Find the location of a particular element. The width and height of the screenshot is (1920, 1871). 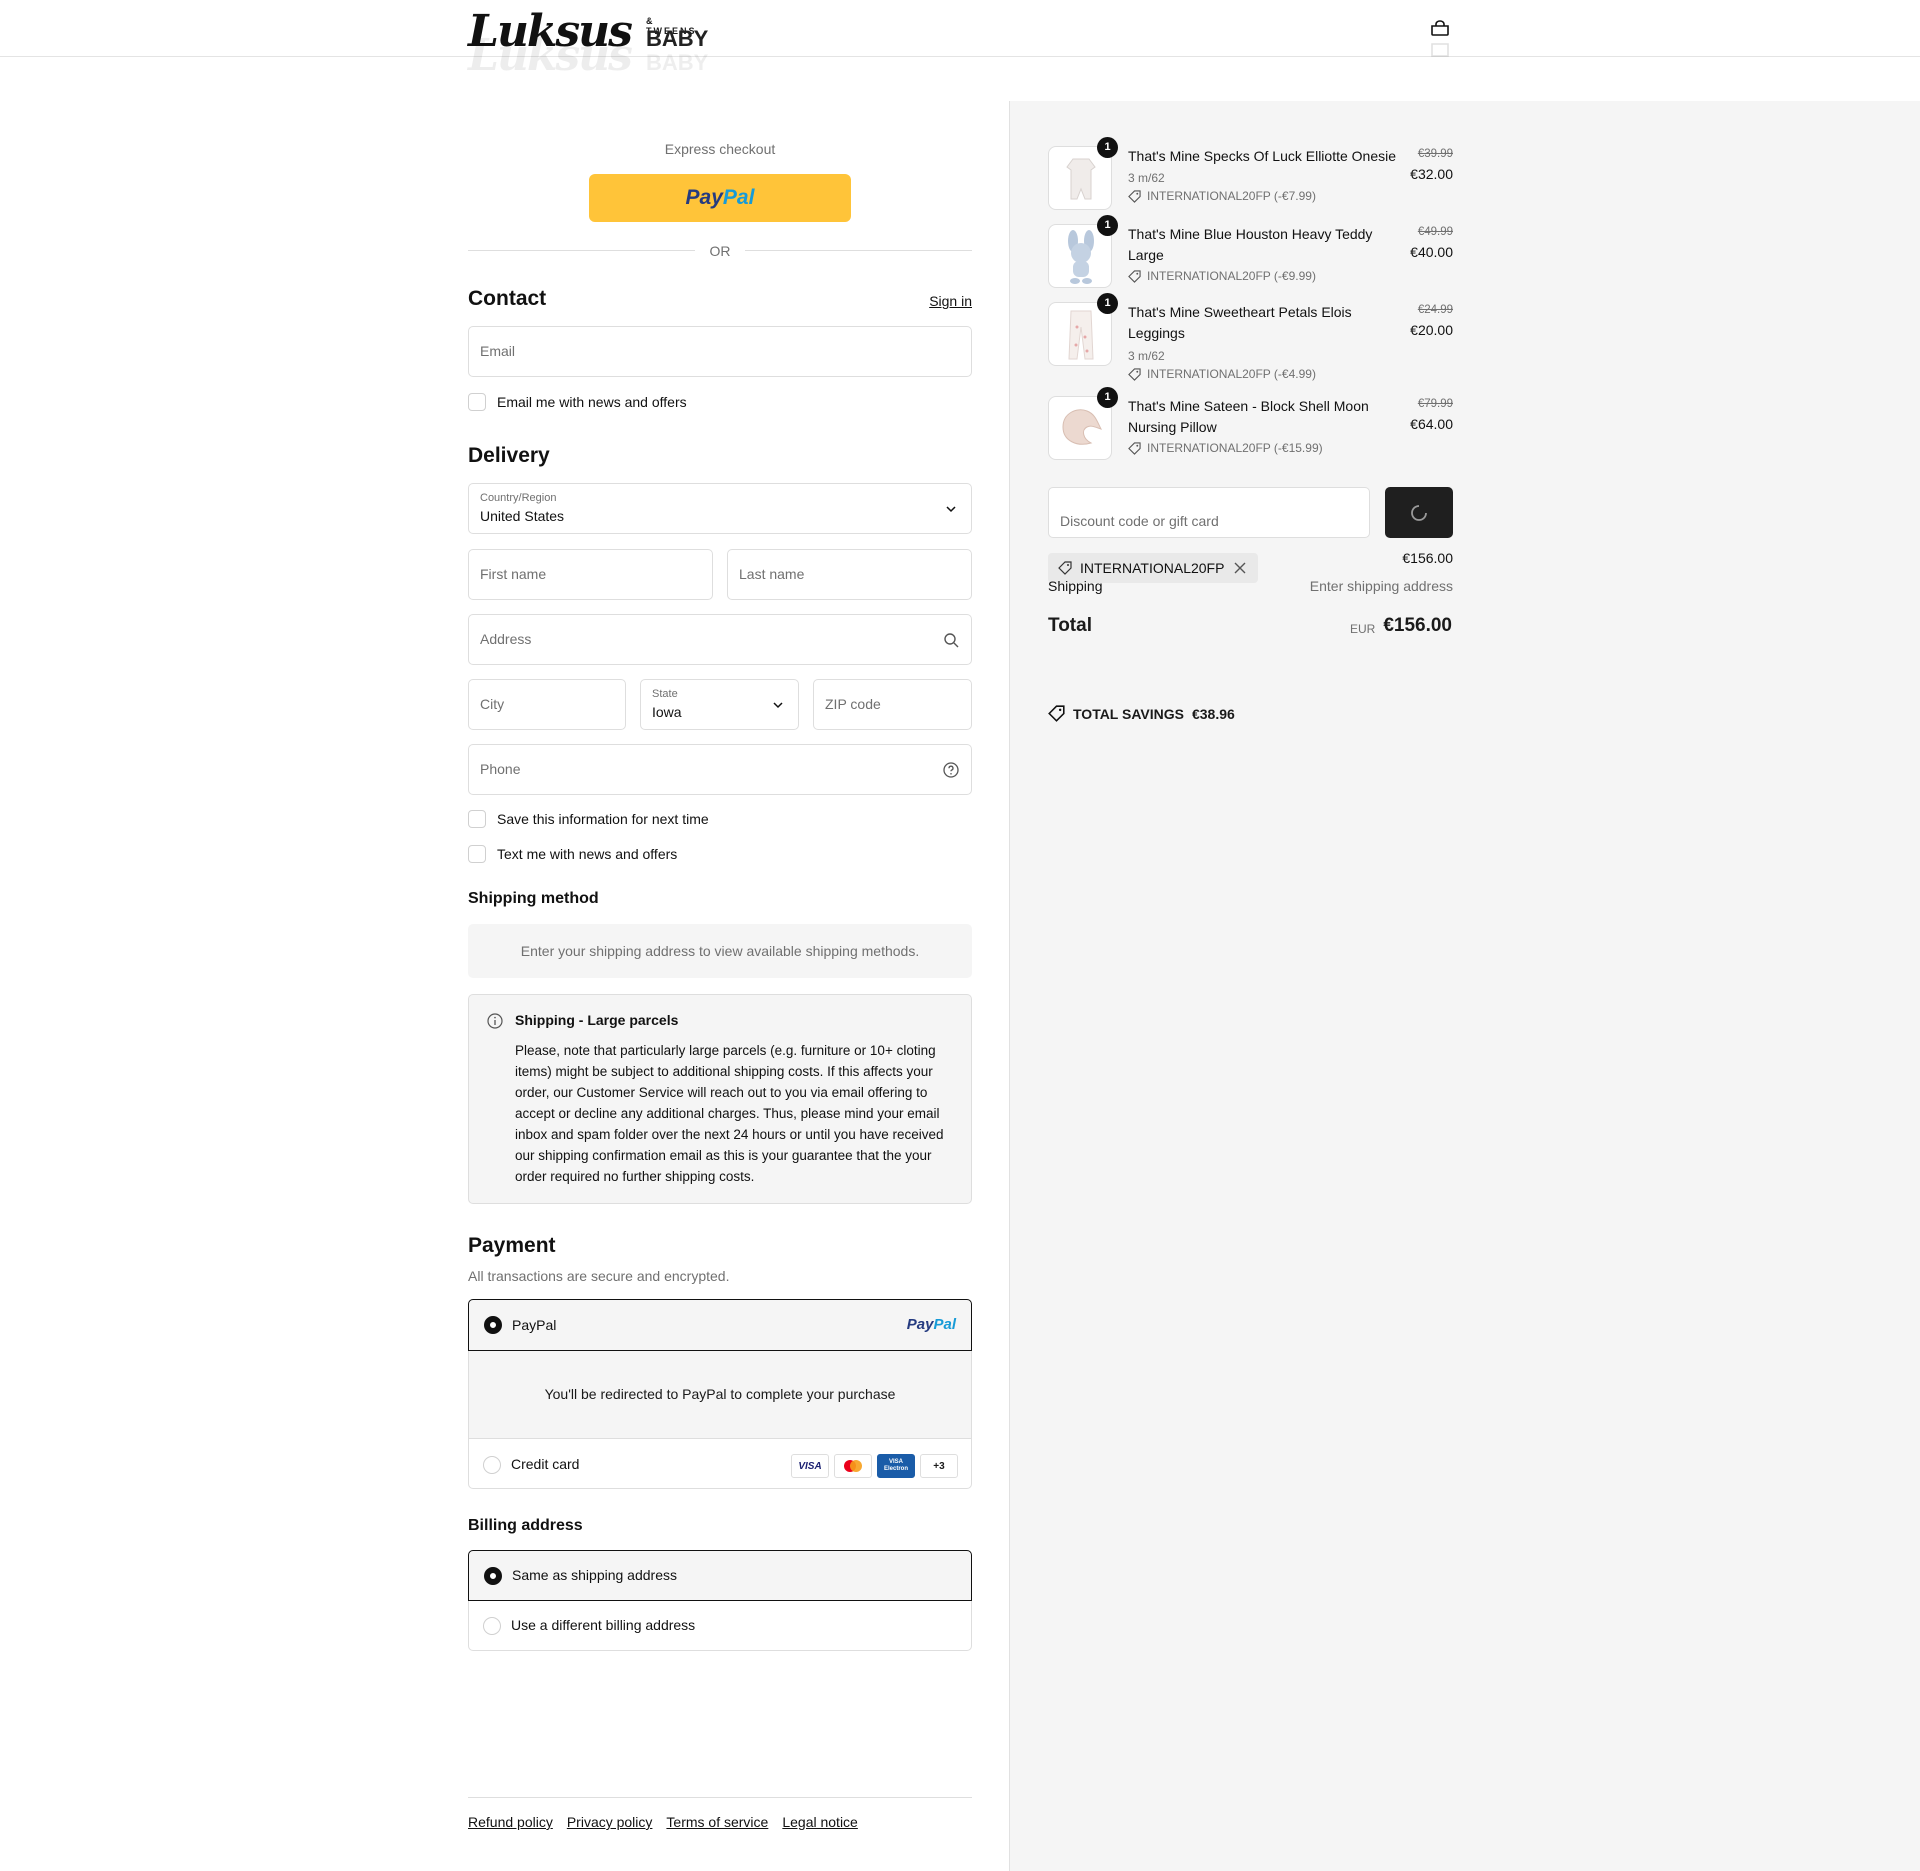

product-discount: INTERNATIONAL20FP (-€15.99) is located at coordinates (1225, 448).